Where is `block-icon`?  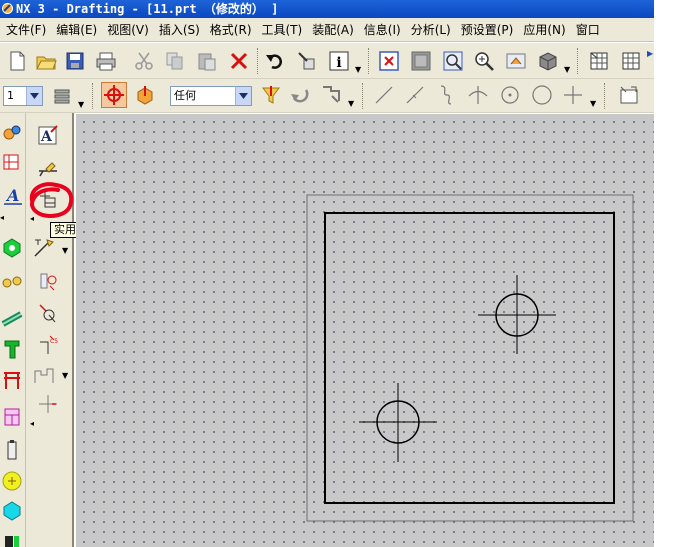
block-icon is located at coordinates (12, 537).